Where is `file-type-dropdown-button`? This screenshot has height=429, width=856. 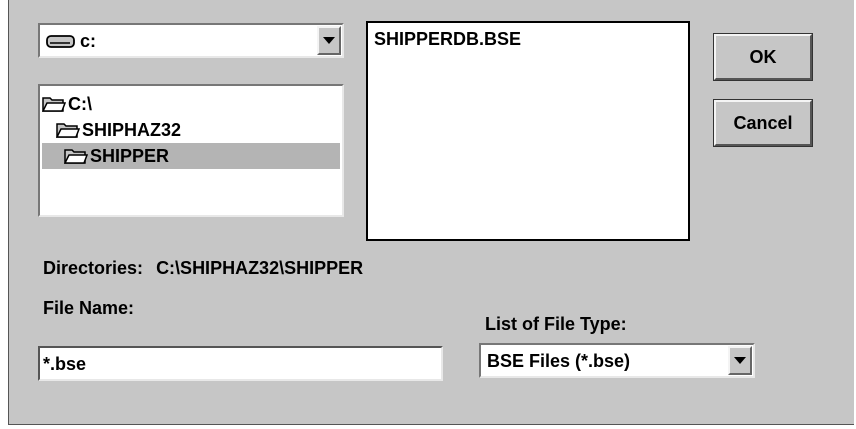 file-type-dropdown-button is located at coordinates (740, 360).